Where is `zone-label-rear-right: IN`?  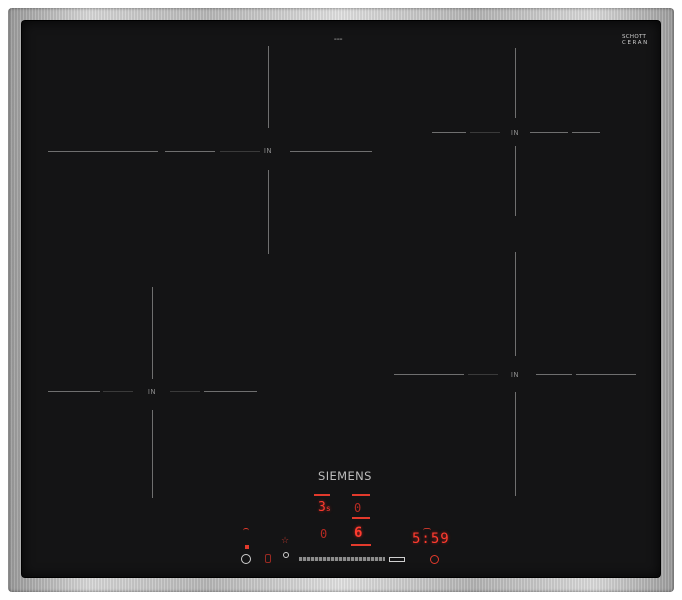 zone-label-rear-right: IN is located at coordinates (515, 133).